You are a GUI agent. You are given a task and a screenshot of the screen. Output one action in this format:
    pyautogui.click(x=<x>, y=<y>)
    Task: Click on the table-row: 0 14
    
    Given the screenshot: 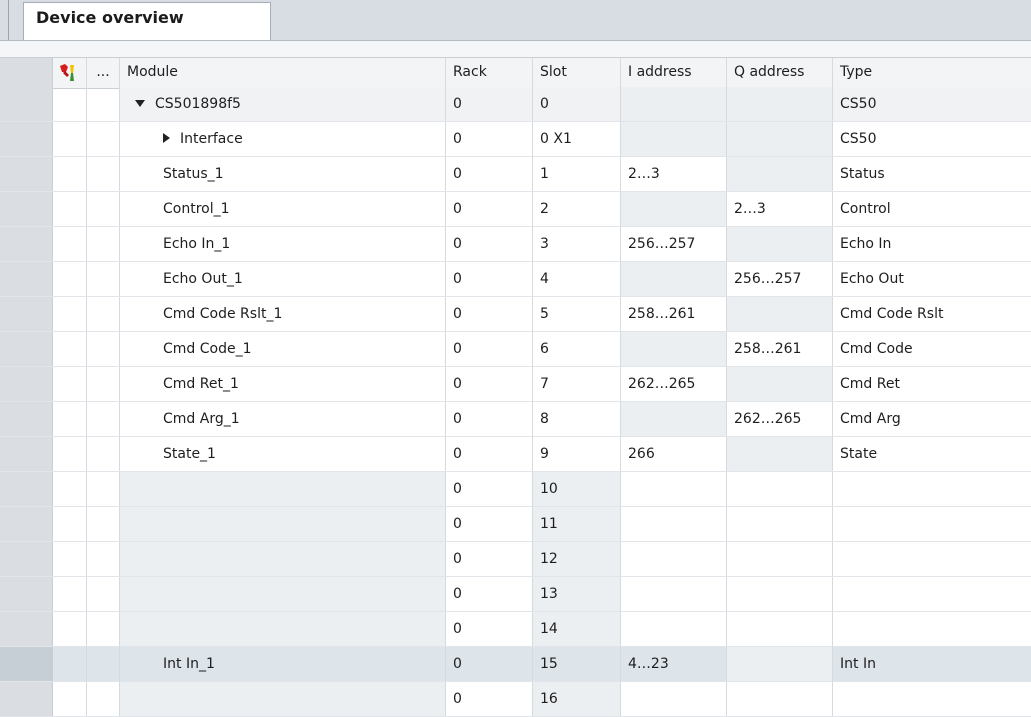 What is the action you would take?
    pyautogui.click(x=515, y=629)
    